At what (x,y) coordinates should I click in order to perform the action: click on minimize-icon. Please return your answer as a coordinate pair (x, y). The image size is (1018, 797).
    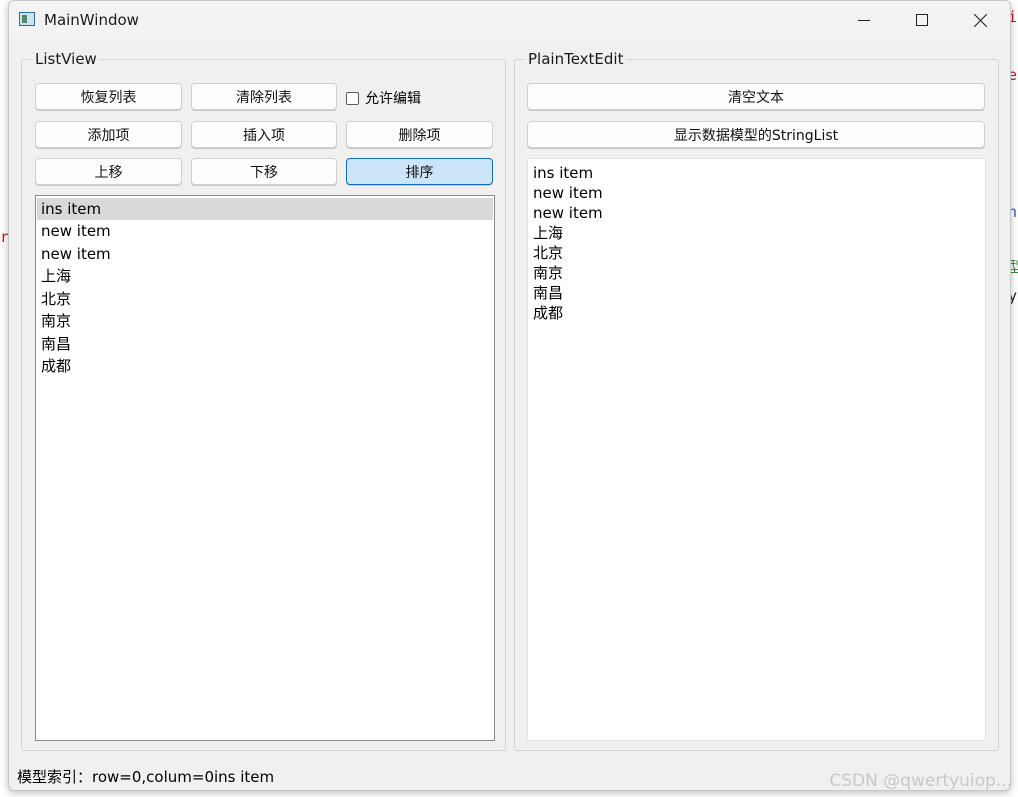
    Looking at the image, I should click on (864, 20).